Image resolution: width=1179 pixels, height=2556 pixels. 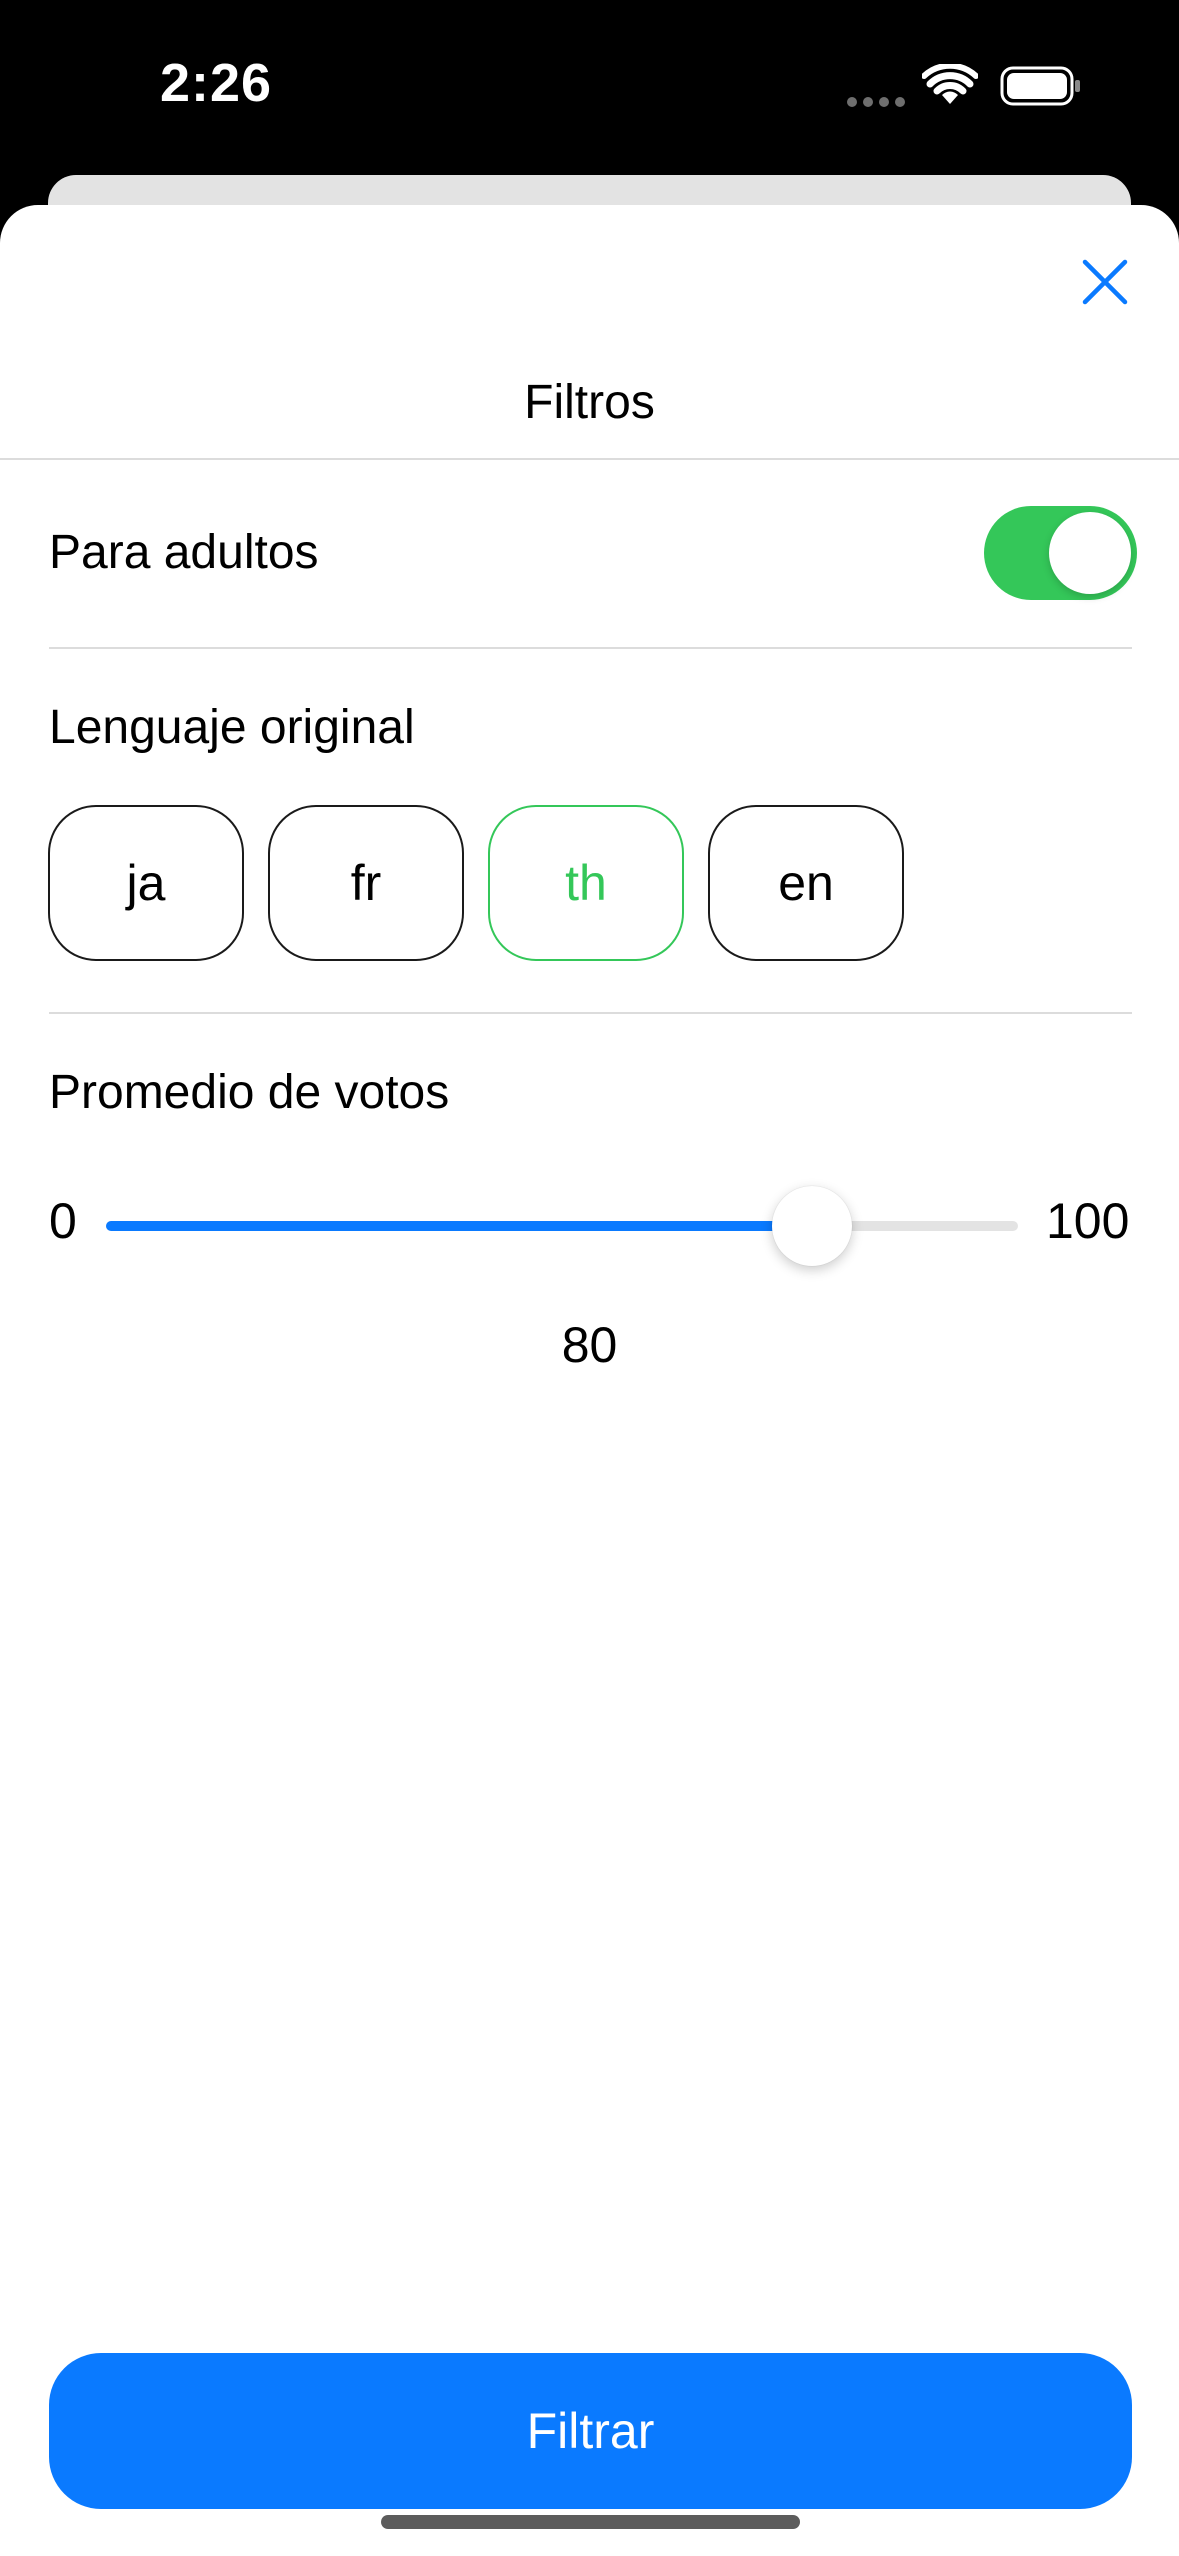 What do you see at coordinates (590, 2431) in the screenshot?
I see `filter-button: Filtrar` at bounding box center [590, 2431].